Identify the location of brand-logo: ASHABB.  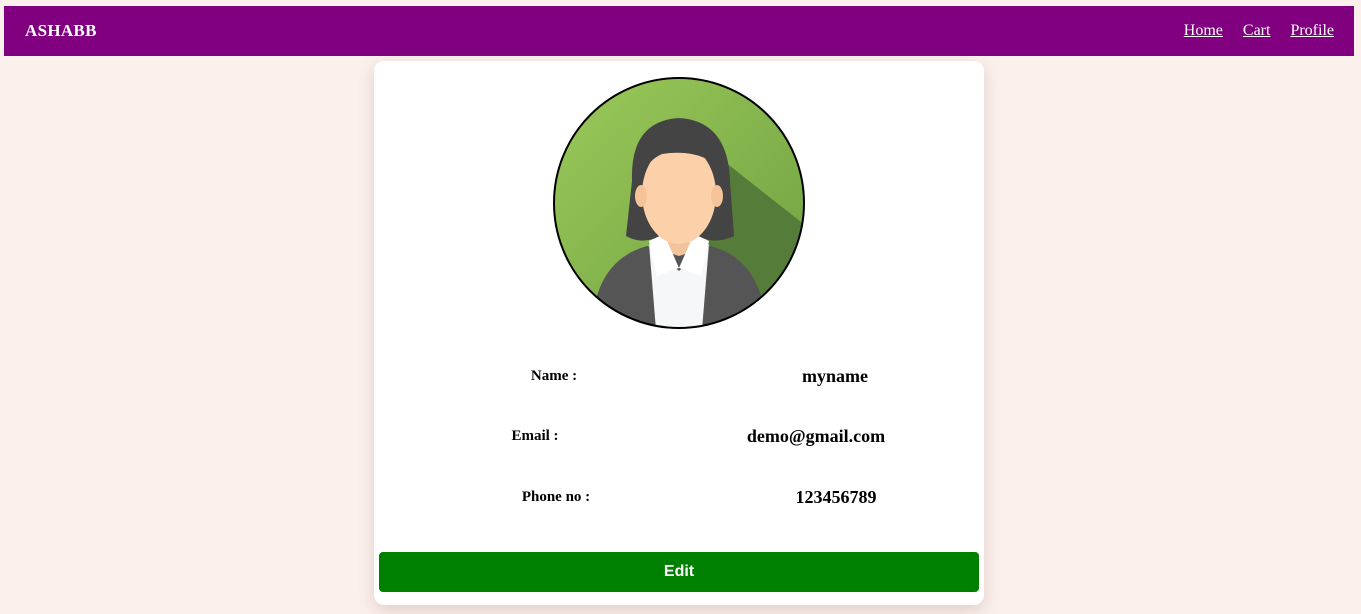
(61, 31).